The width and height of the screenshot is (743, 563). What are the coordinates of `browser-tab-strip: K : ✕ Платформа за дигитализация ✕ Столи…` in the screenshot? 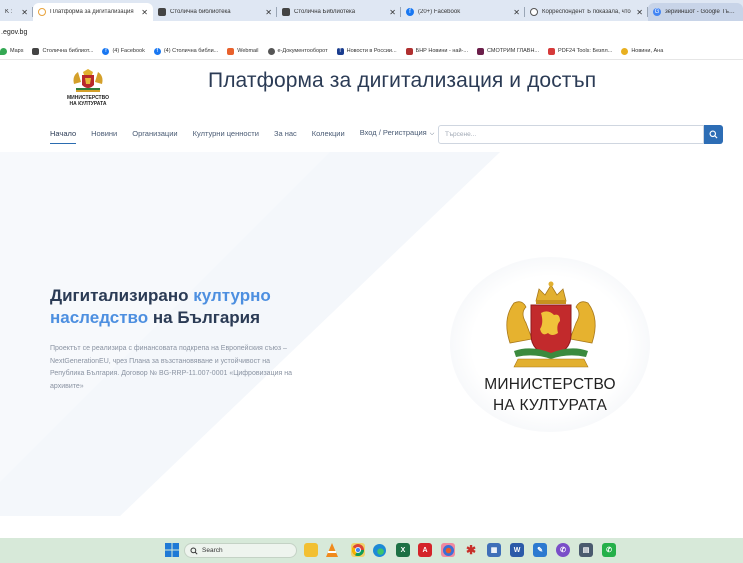 It's located at (371, 10).